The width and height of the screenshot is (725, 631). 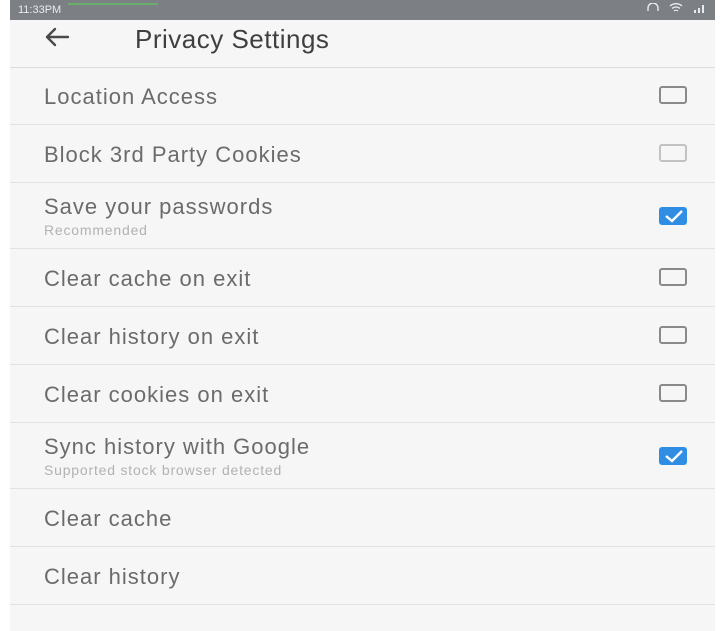 What do you see at coordinates (362, 43) in the screenshot?
I see `app-bar: Privacy Settings` at bounding box center [362, 43].